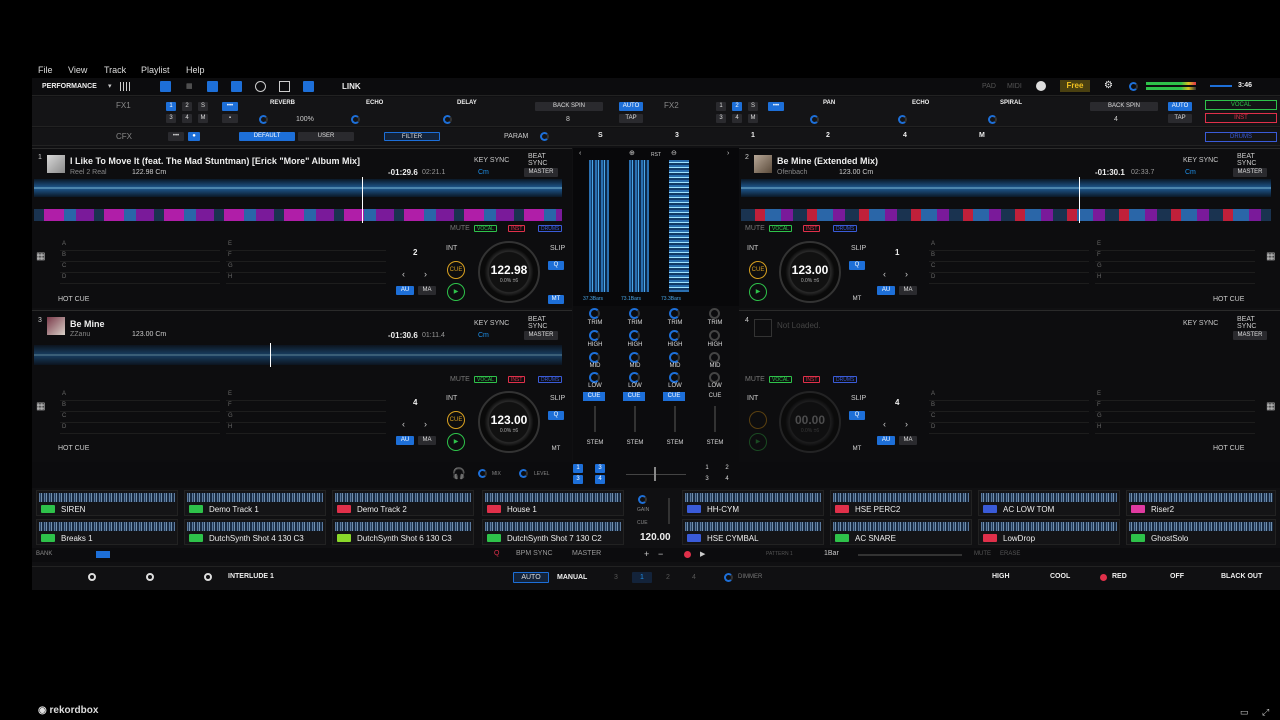 This screenshot has width=1280, height=720. I want to click on channel-cue-button: CUE, so click(594, 396).